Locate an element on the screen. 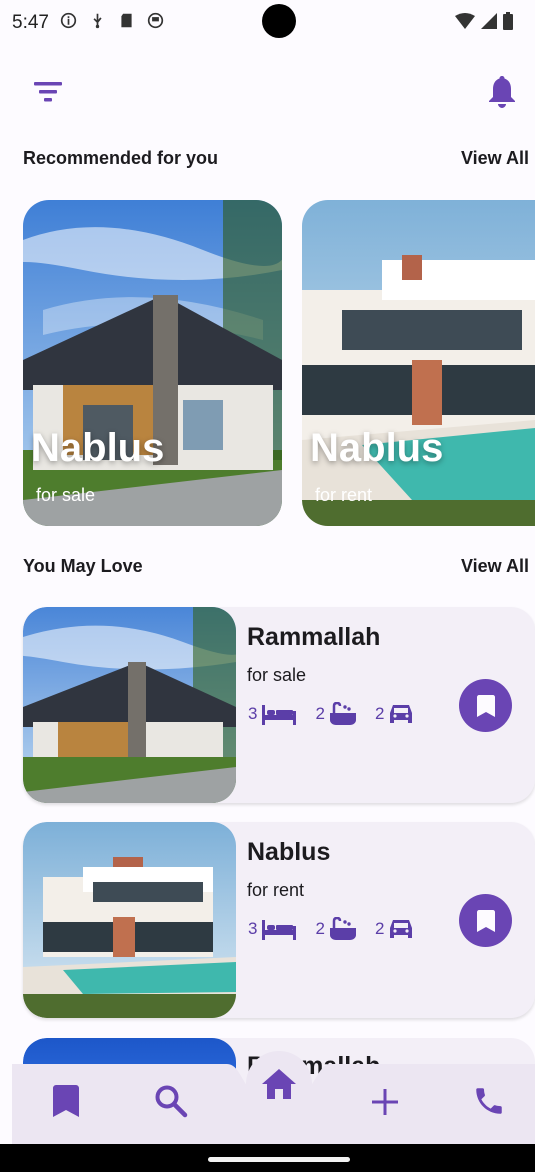 Image resolution: width=535 pixels, height=1172 pixels. recommended-card: Nablus for rent is located at coordinates (418, 363).